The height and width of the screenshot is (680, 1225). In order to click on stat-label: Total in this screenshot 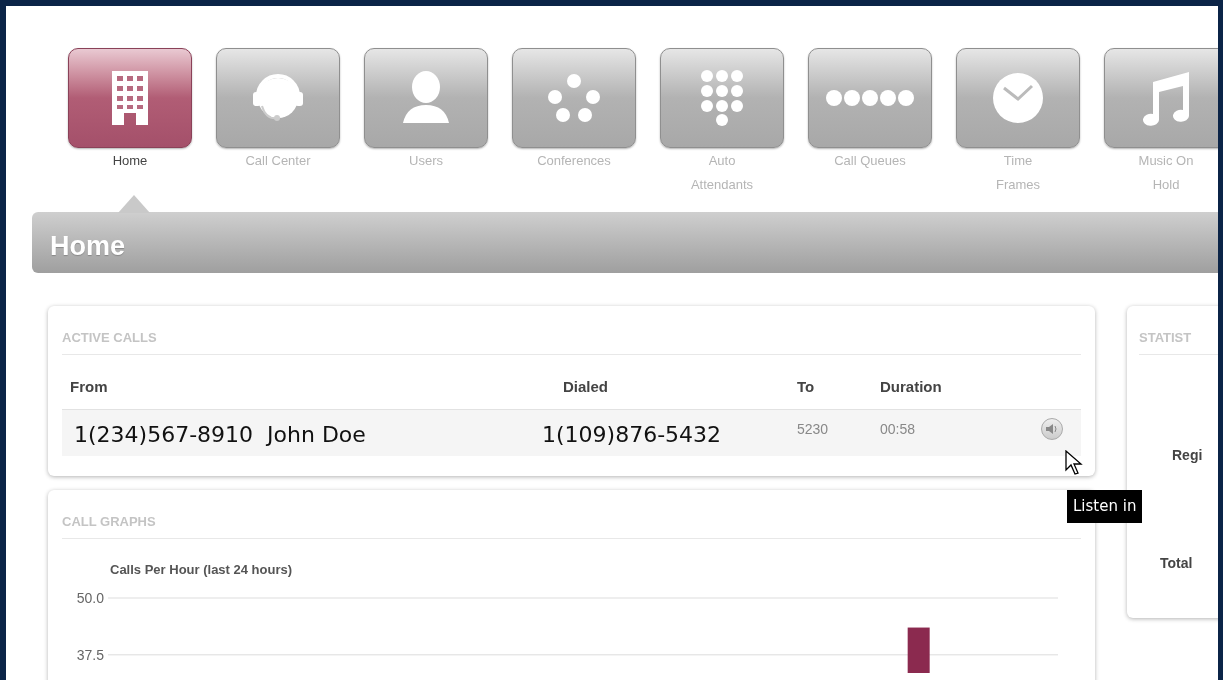, I will do `click(1176, 563)`.